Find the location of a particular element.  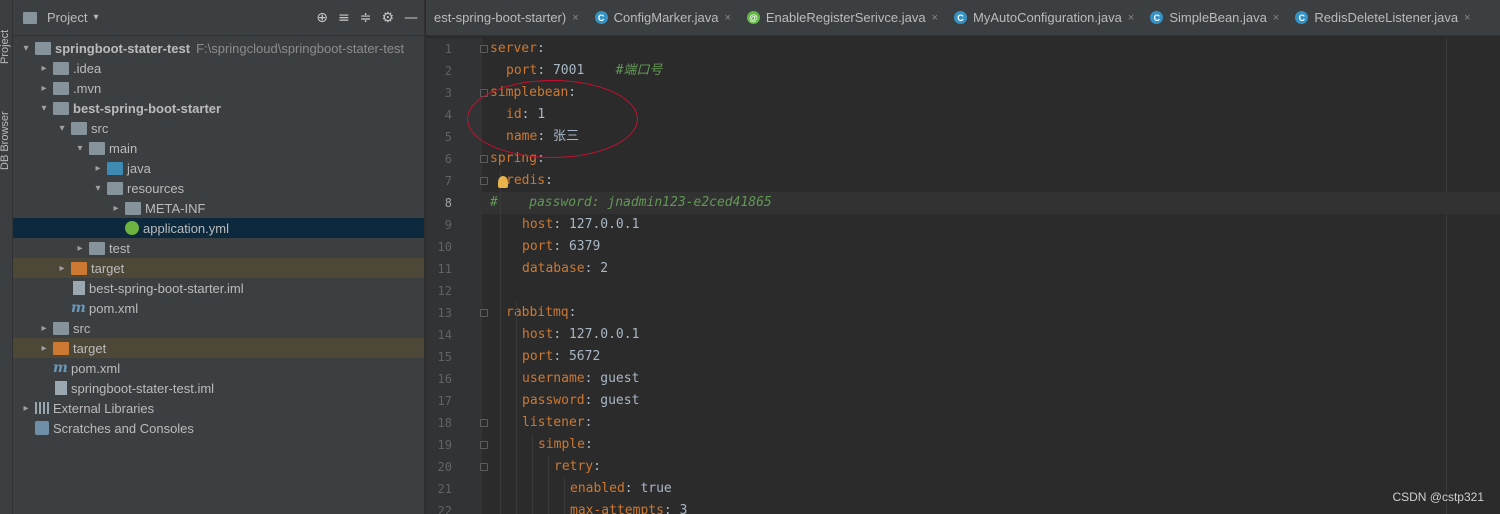

collapse-all-icon: ≑ is located at coordinates (366, 18).